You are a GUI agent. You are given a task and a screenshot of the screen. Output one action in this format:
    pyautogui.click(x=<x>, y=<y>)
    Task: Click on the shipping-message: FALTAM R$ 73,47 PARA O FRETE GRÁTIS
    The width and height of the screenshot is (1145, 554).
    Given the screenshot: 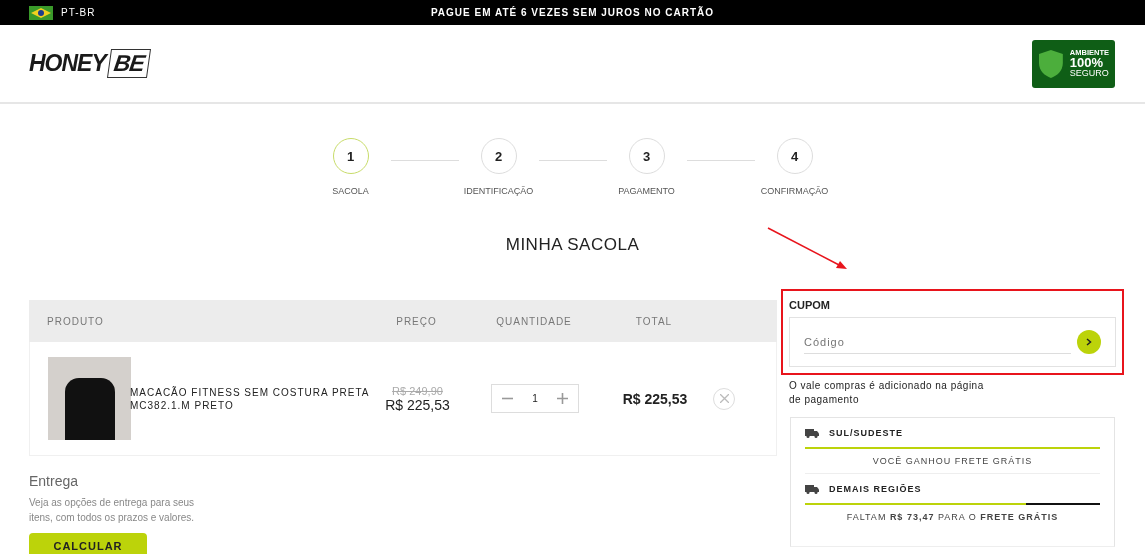 What is the action you would take?
    pyautogui.click(x=952, y=517)
    